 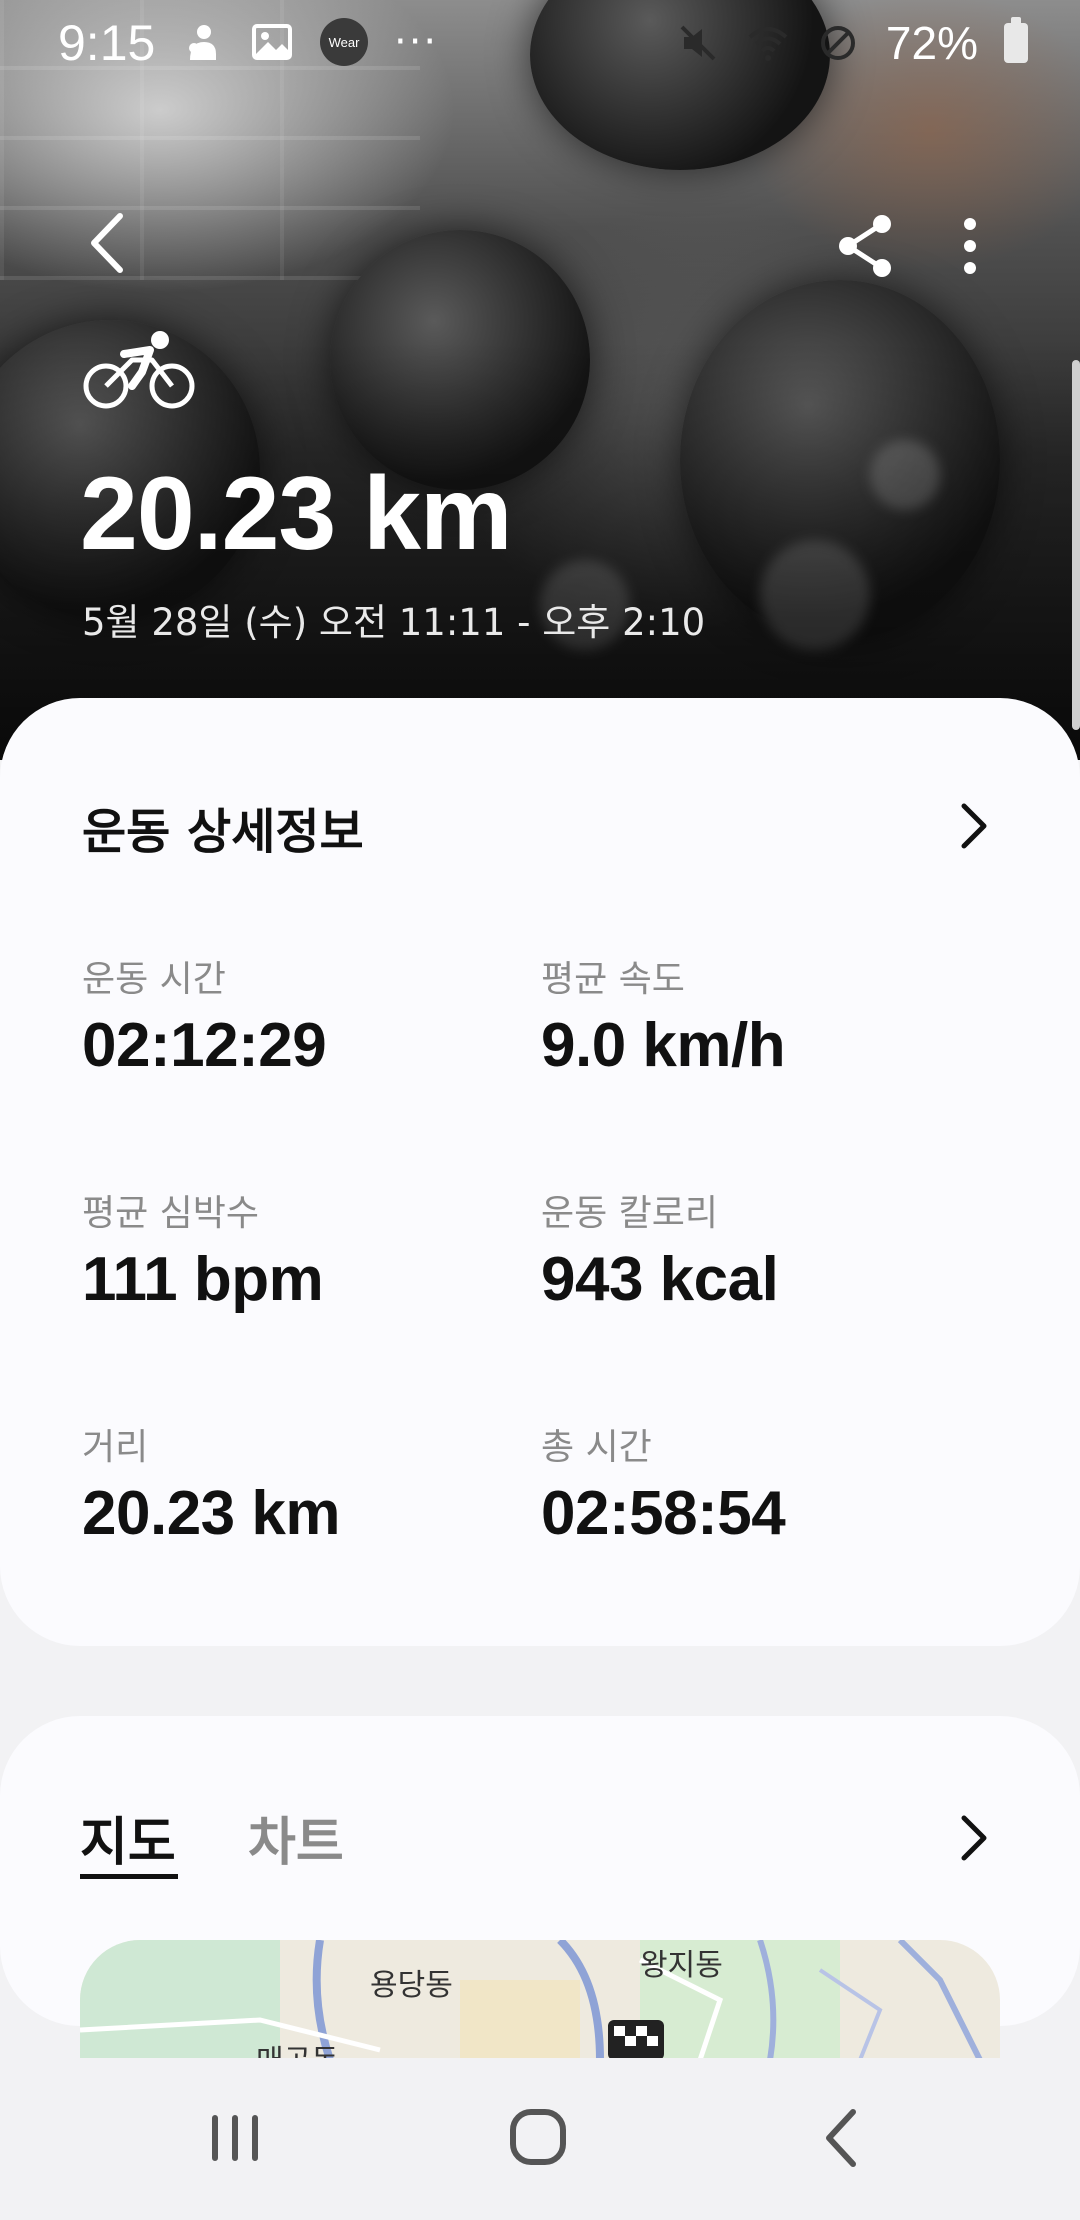 I want to click on route-map: 용당동 왕지동 매곡동, so click(x=540, y=2000).